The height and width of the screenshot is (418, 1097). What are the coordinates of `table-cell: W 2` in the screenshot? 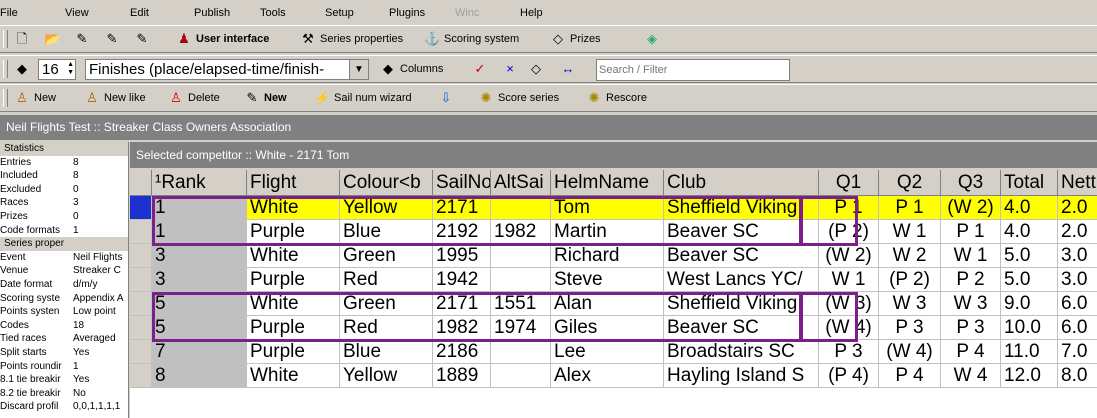 It's located at (910, 256).